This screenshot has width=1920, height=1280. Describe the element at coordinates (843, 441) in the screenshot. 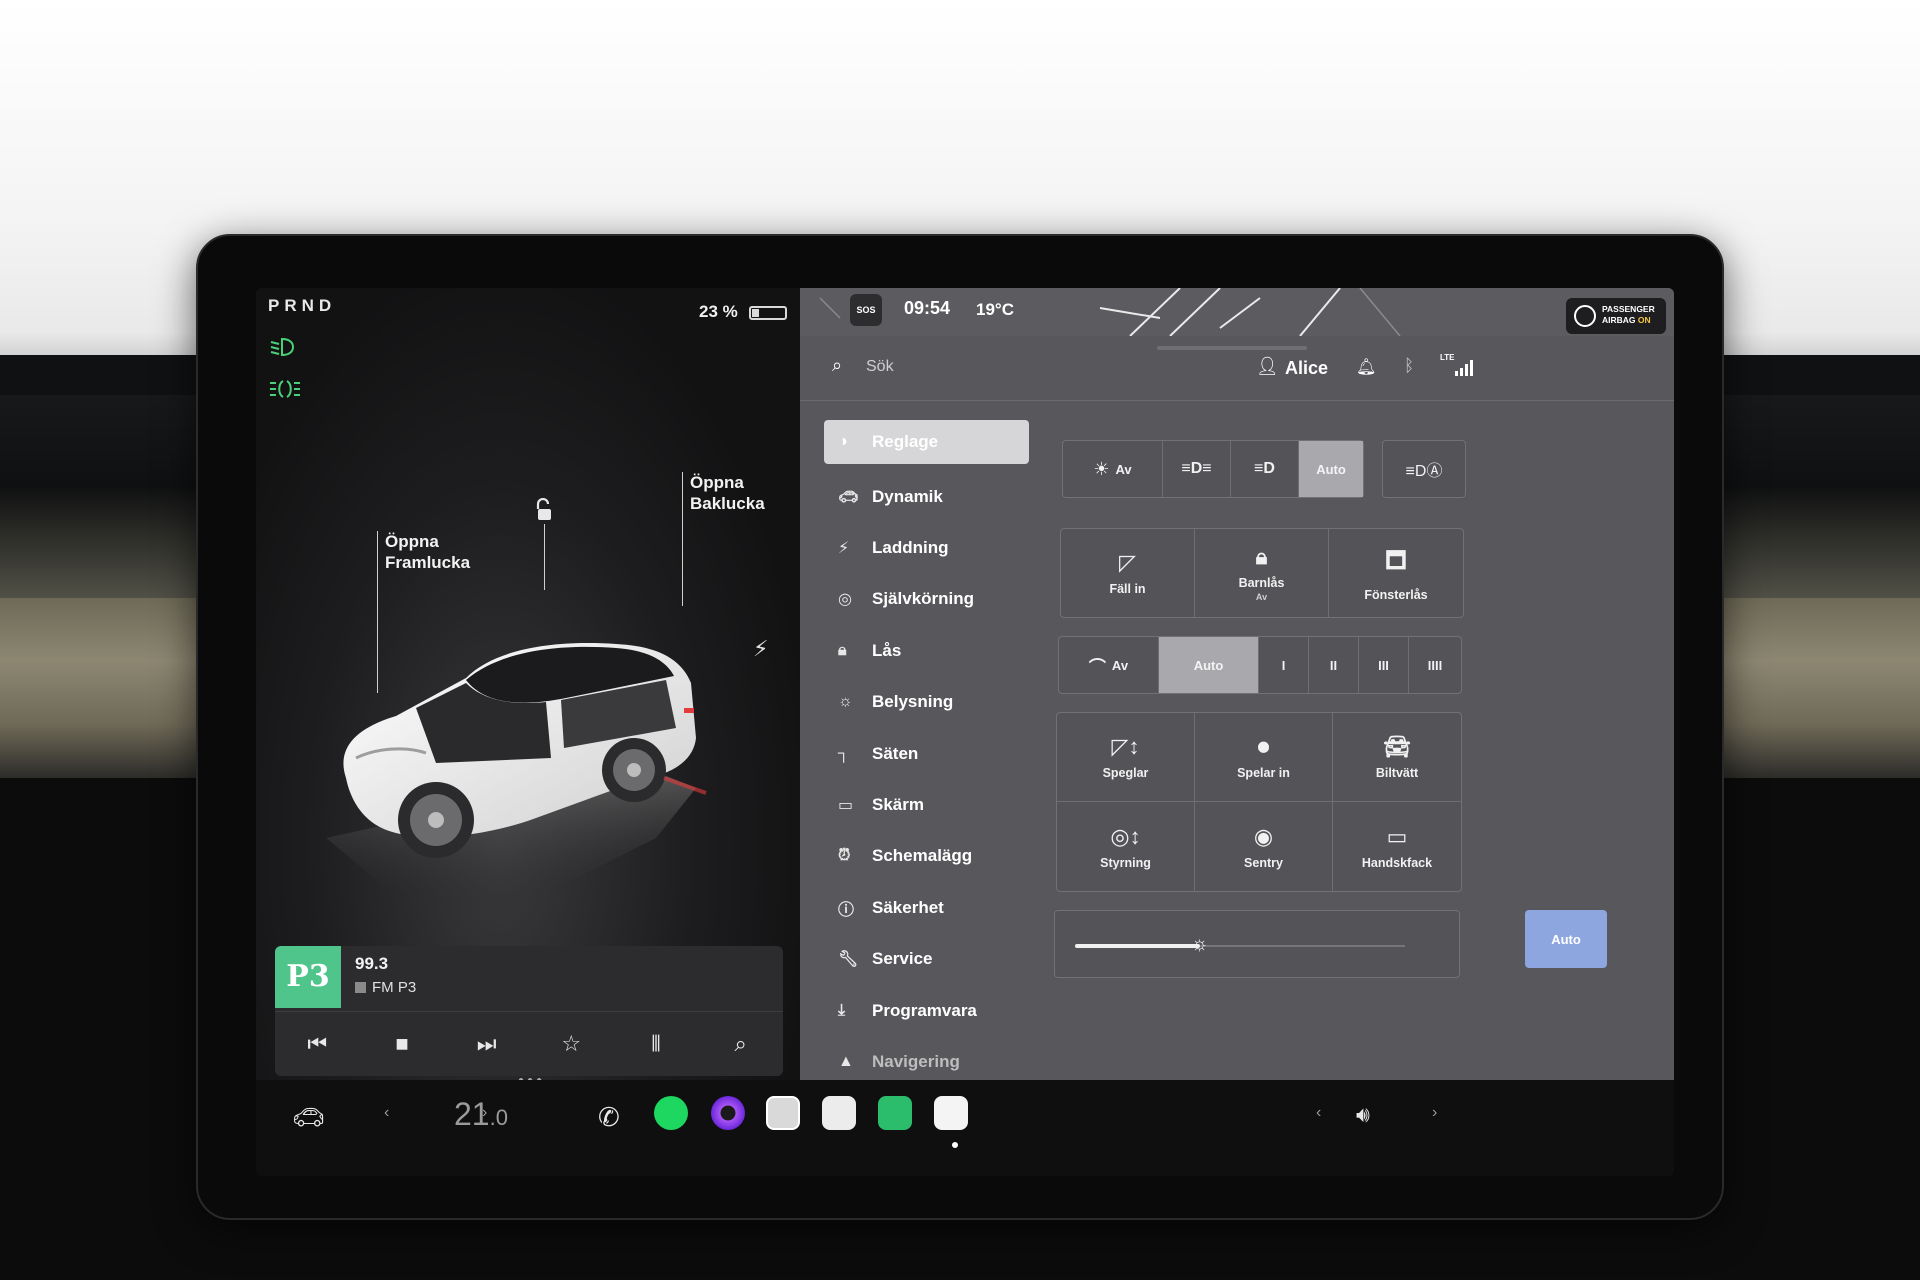

I see `toggle-icon: ◑` at that location.